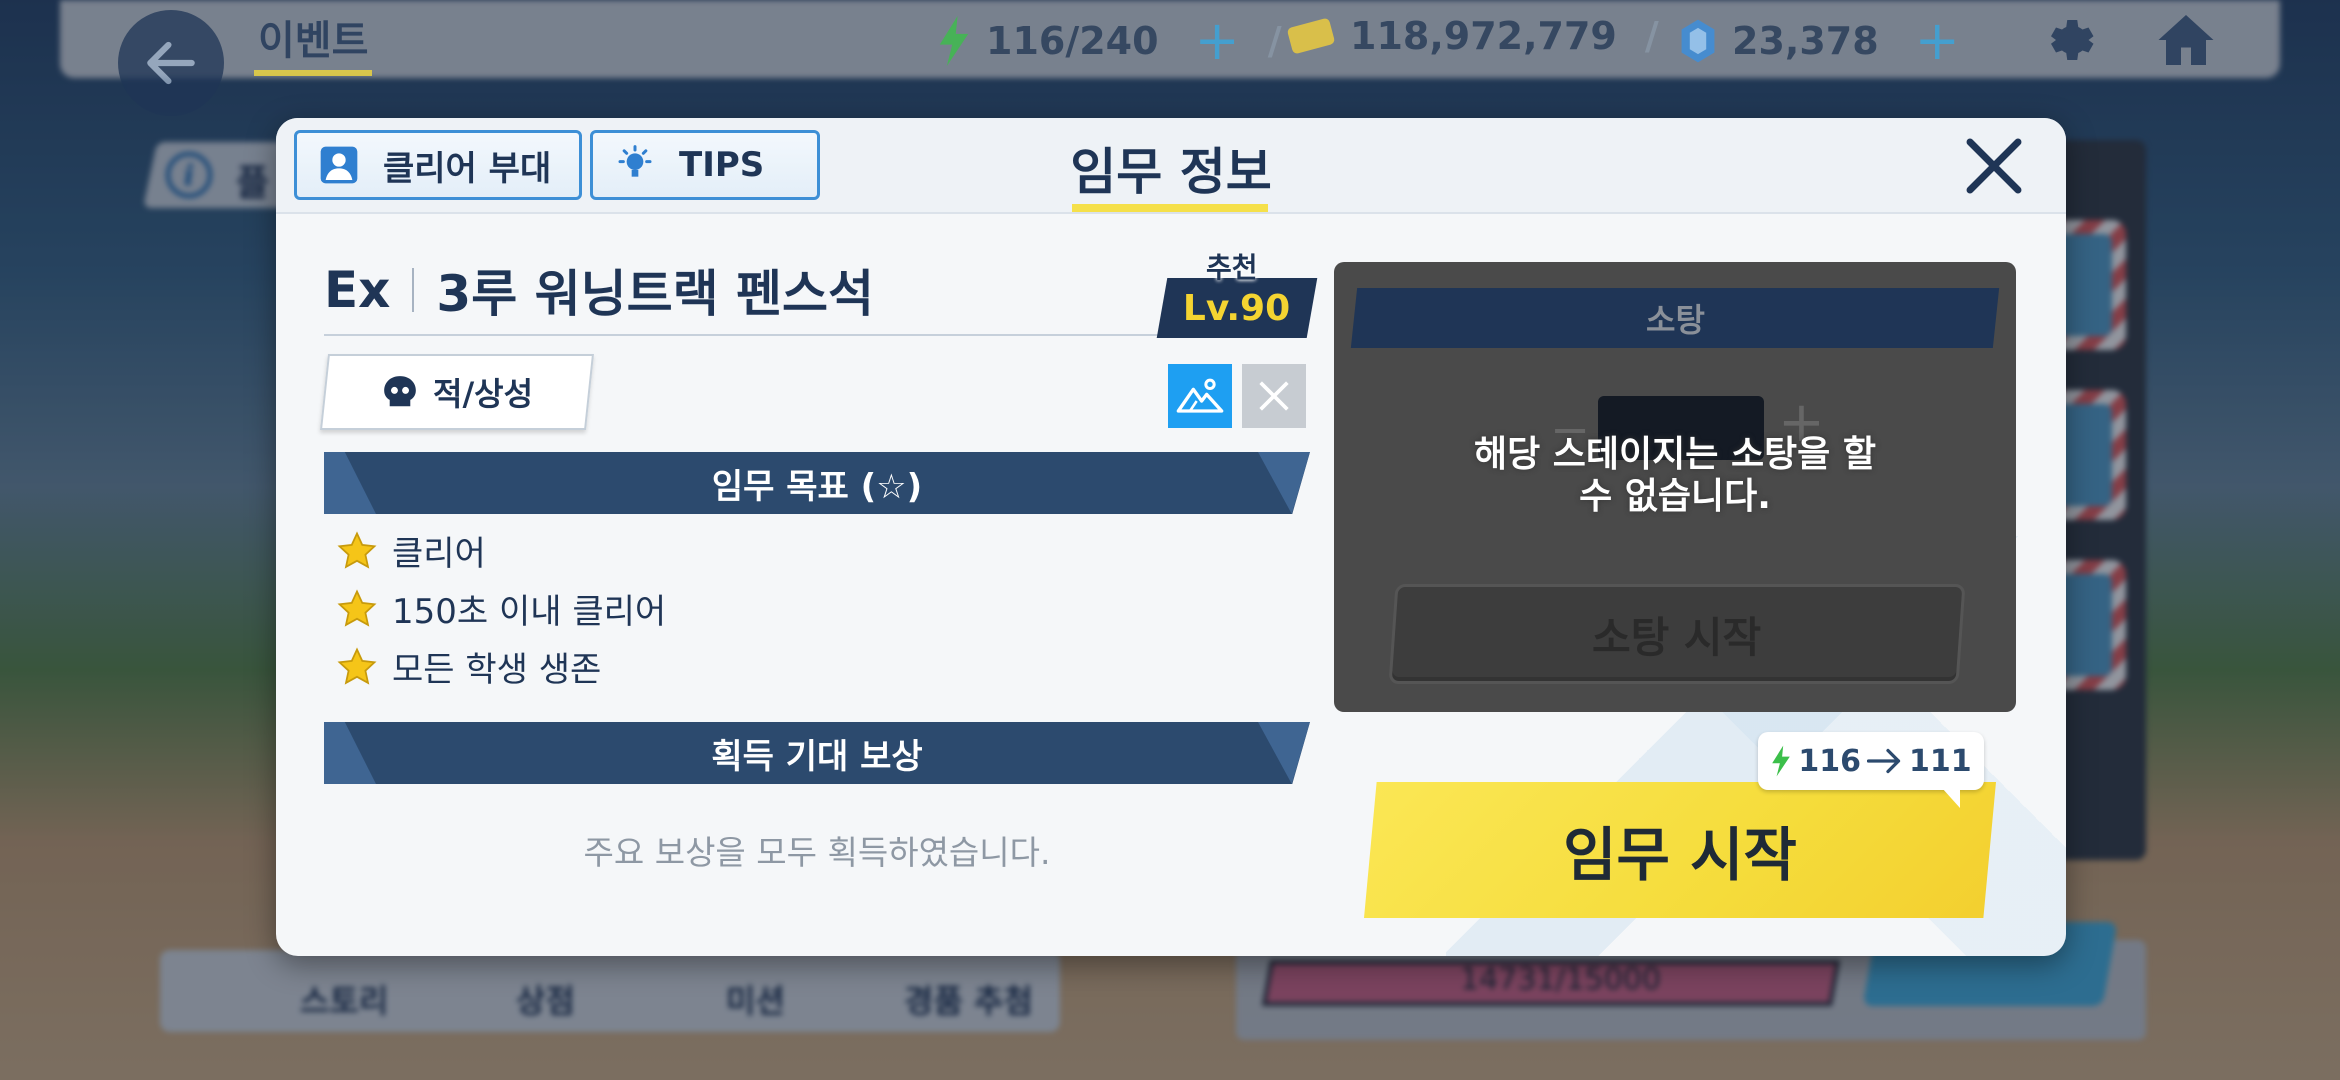 The width and height of the screenshot is (2340, 1080). I want to click on gems-value: 23,378, so click(1805, 41).